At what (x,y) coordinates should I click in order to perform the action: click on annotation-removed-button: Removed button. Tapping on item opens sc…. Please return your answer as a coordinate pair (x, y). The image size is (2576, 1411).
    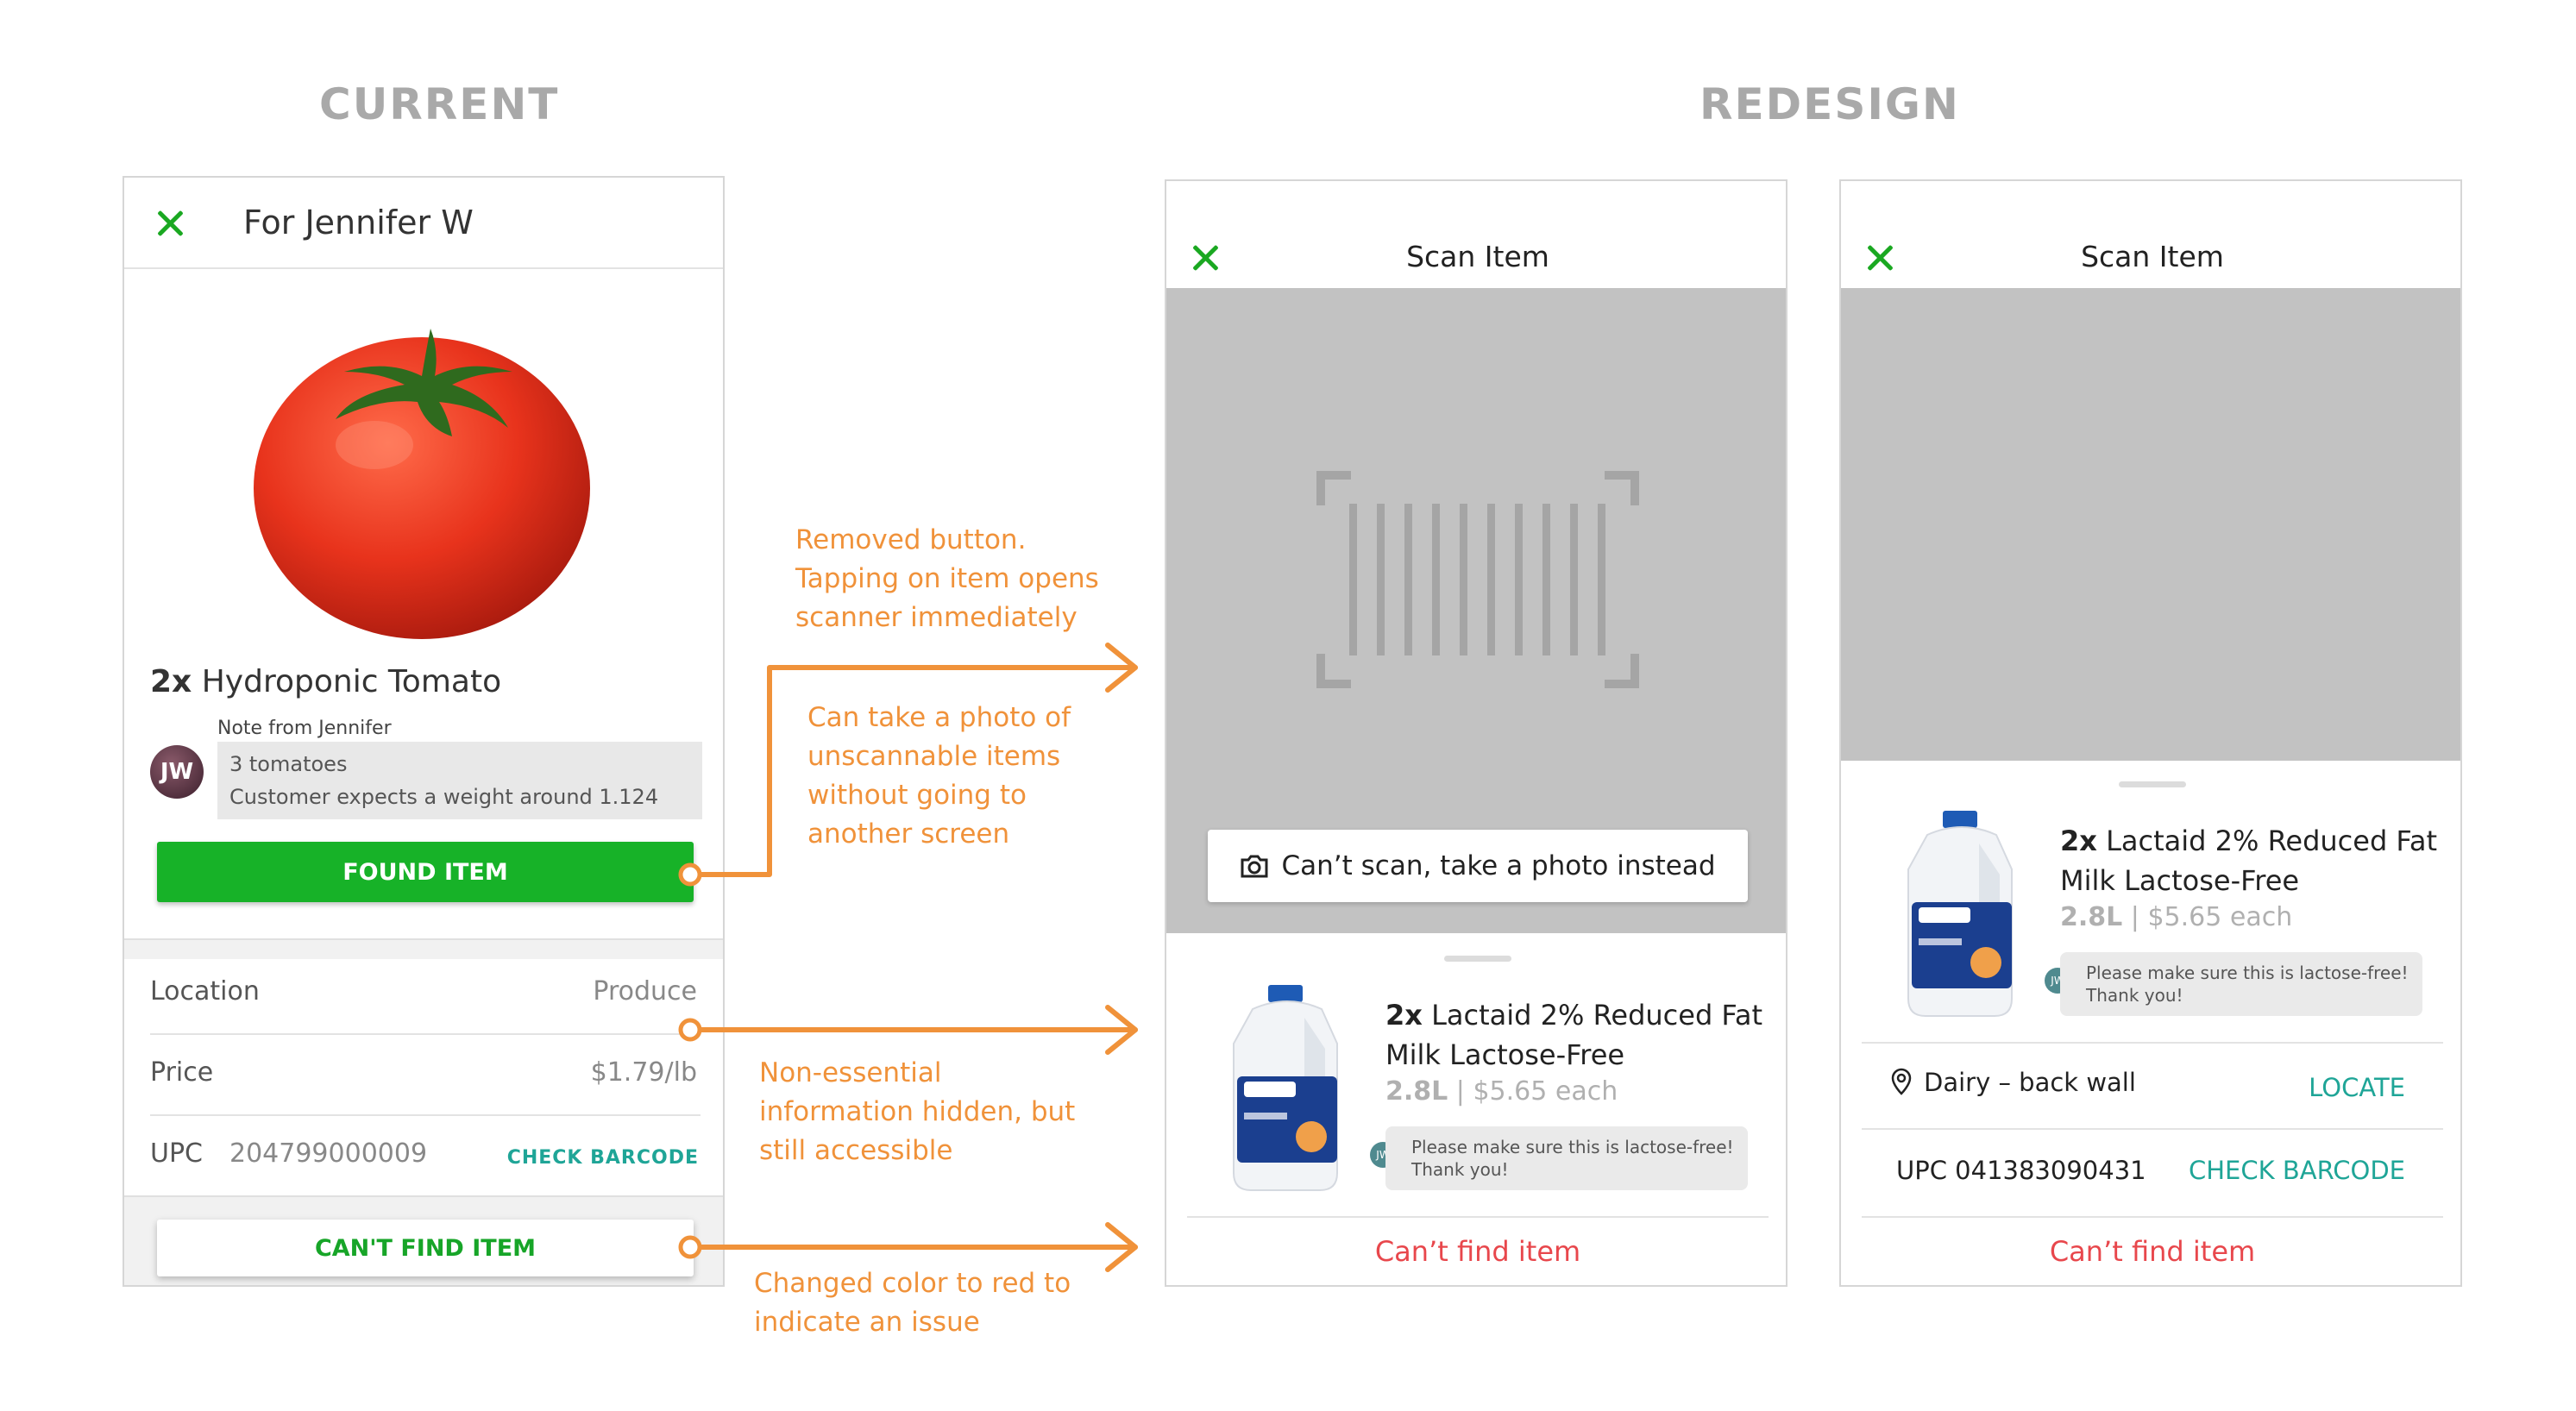
    Looking at the image, I should click on (947, 578).